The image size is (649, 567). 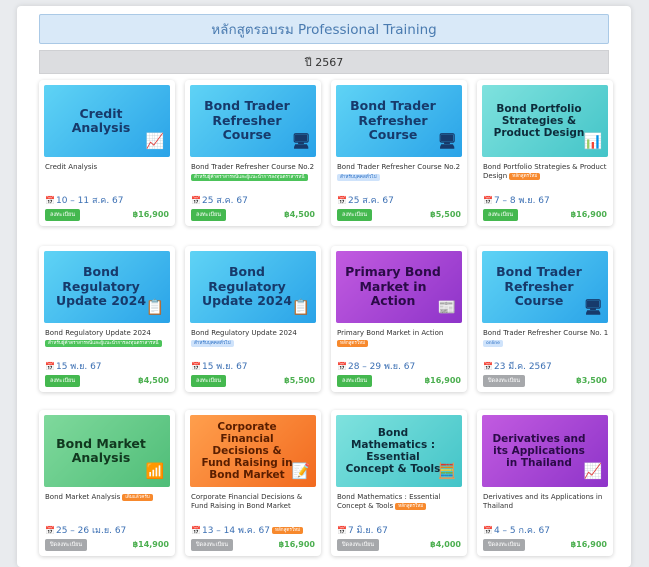 I want to click on course-date: 📅10 – 11 ส.ค. 67, so click(x=84, y=200).